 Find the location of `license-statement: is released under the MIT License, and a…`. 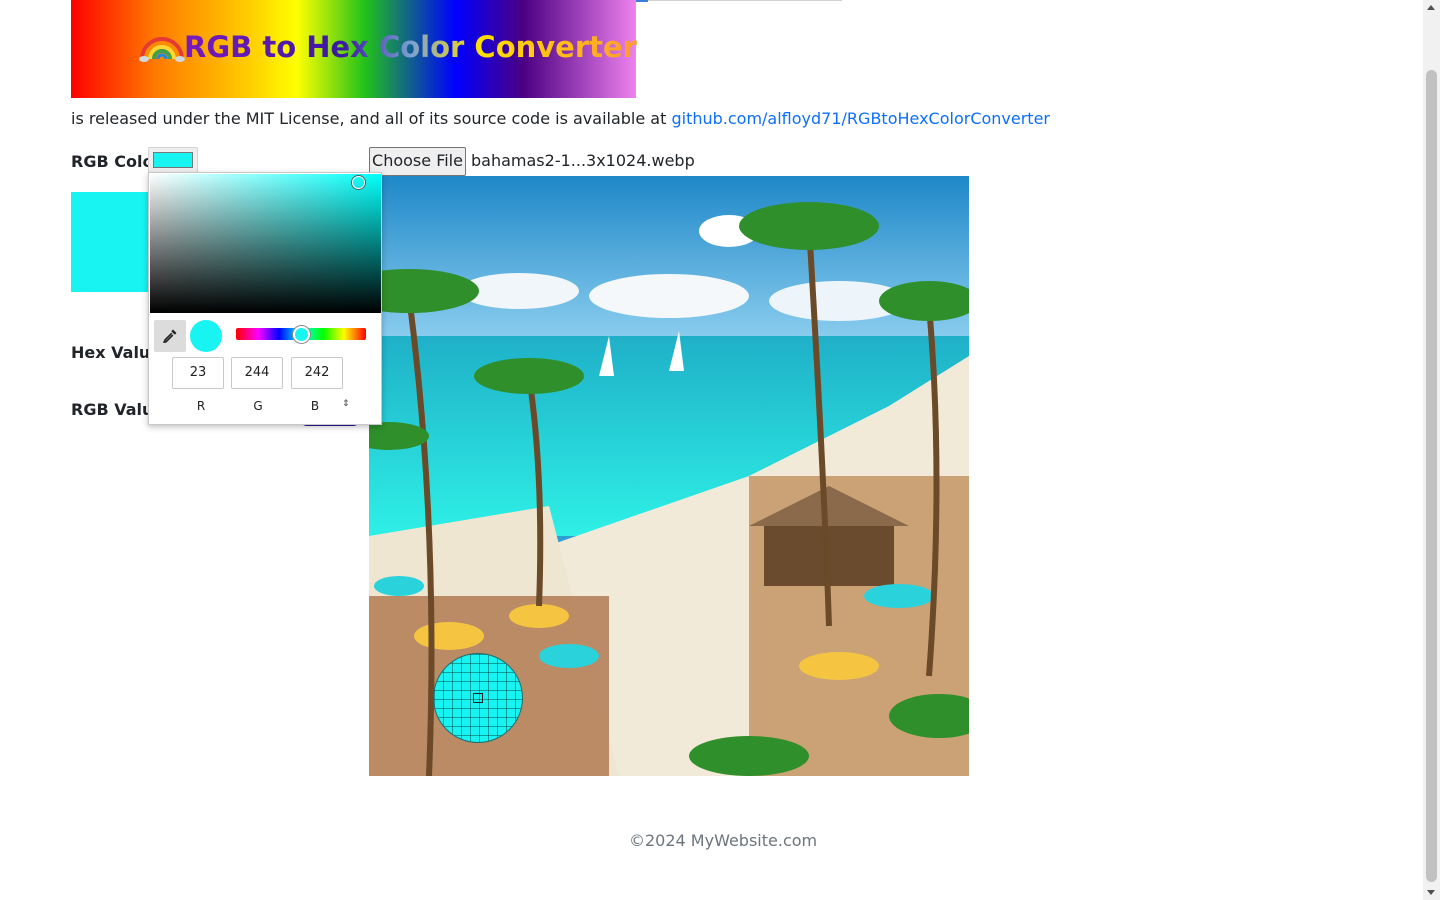

license-statement: is released under the MIT License, and a… is located at coordinates (371, 118).